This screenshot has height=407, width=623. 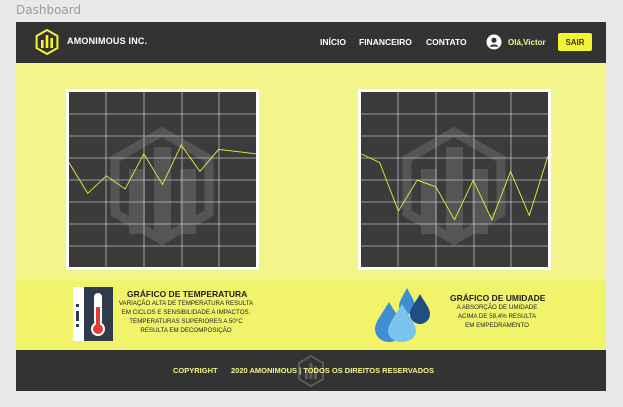 What do you see at coordinates (527, 42) in the screenshot?
I see `user-greeting: Olá,Victor` at bounding box center [527, 42].